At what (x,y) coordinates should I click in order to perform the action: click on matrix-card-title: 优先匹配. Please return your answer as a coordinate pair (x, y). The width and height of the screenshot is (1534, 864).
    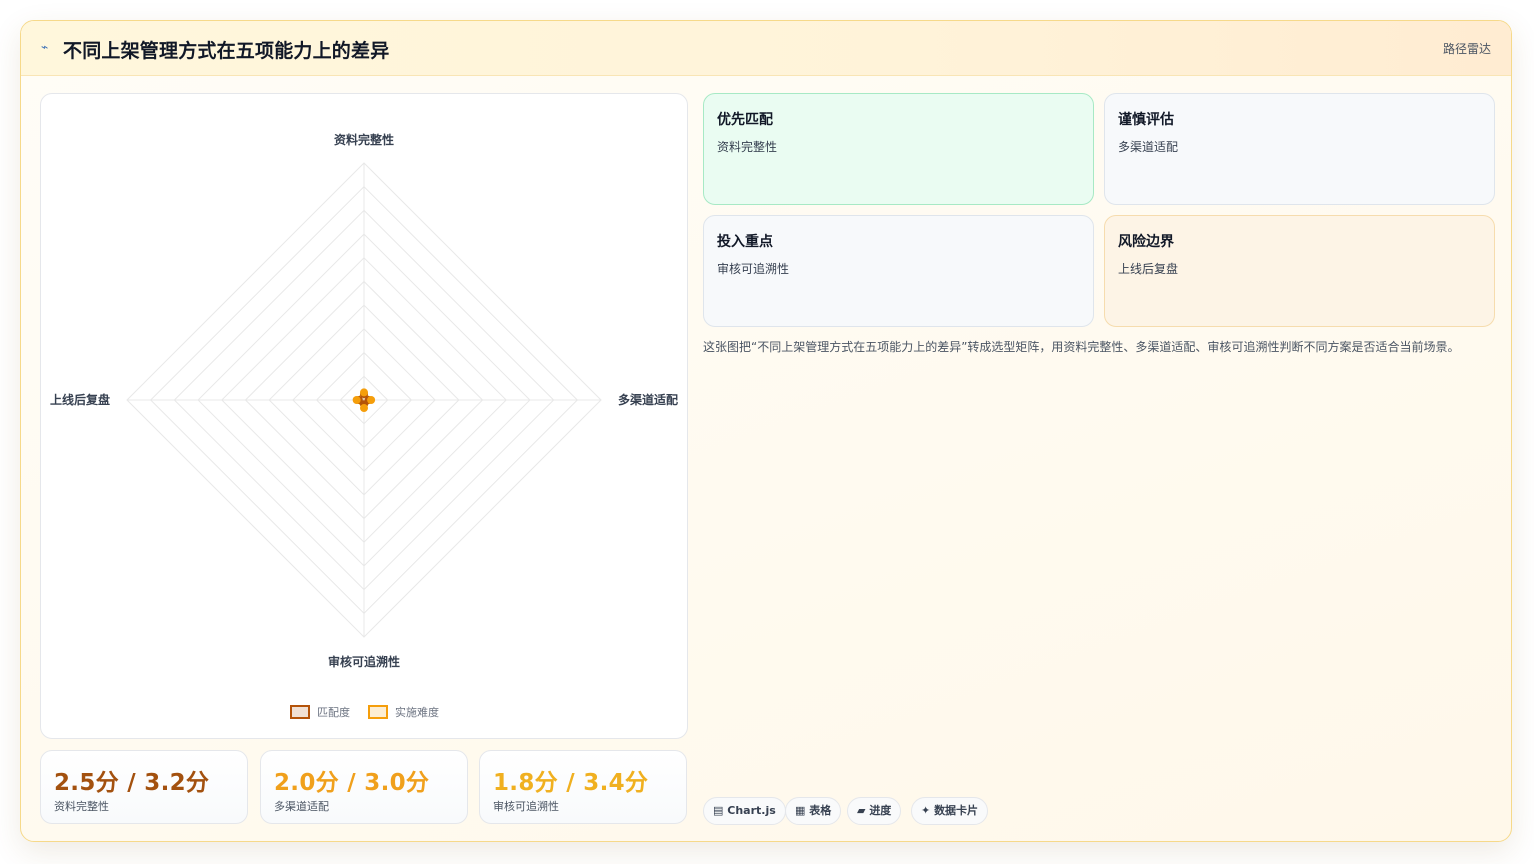
    Looking at the image, I should click on (745, 120).